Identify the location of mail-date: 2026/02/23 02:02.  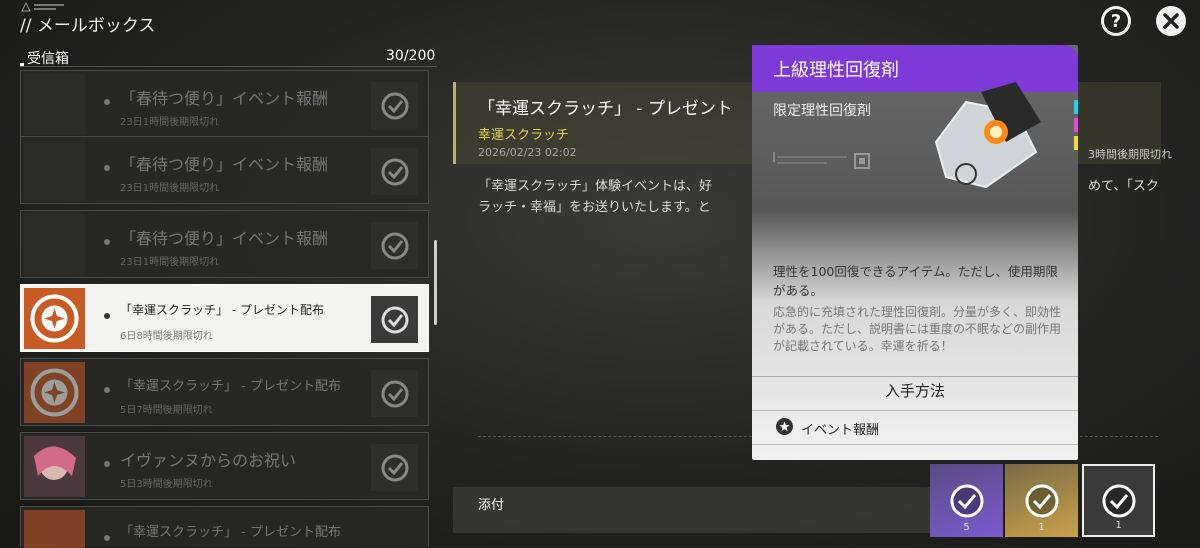
(527, 152).